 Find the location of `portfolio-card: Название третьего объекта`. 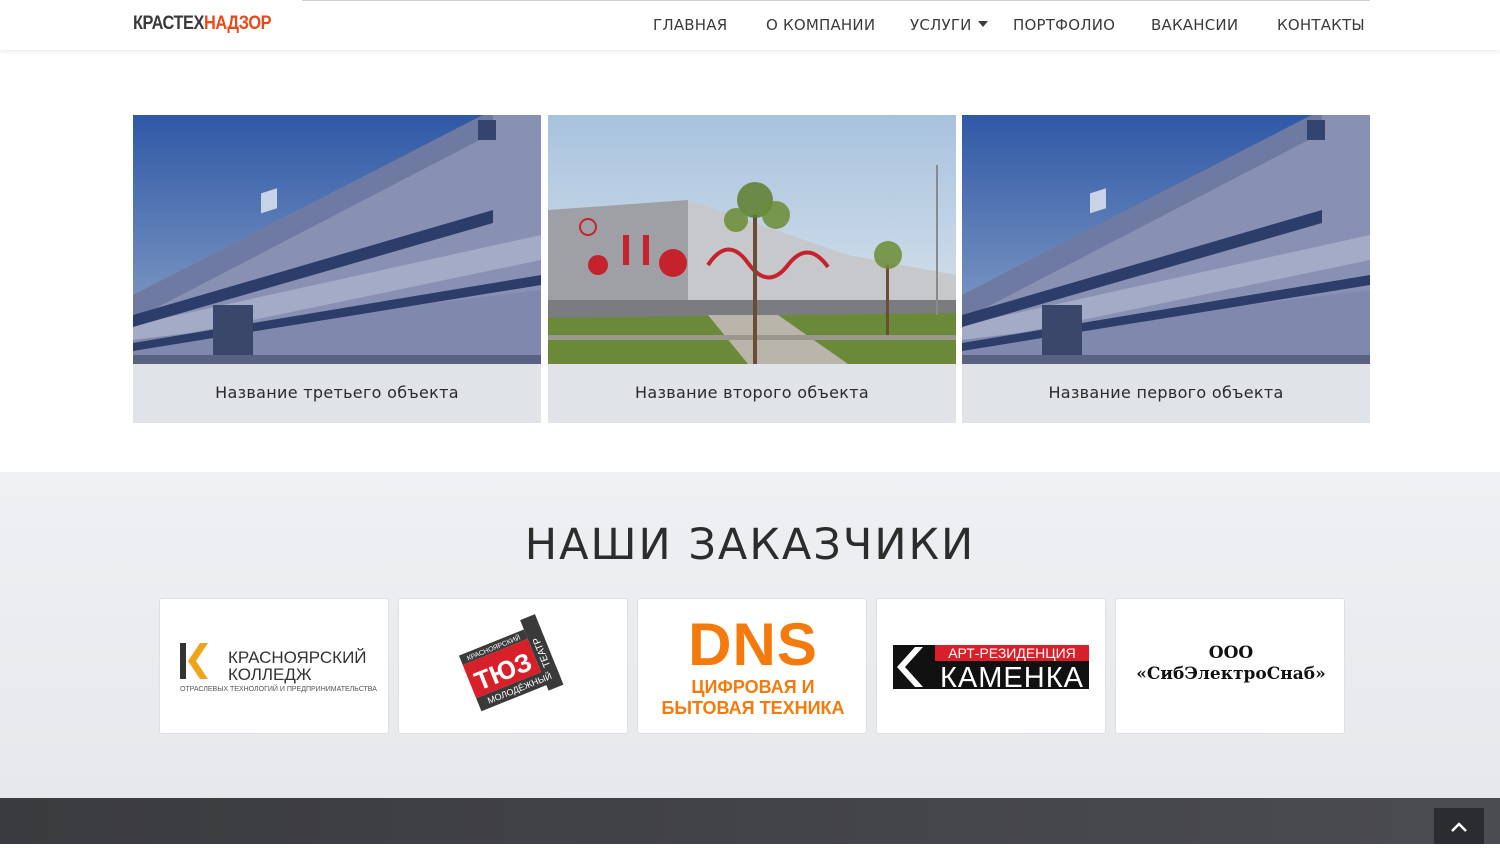

portfolio-card: Название третьего объекта is located at coordinates (337, 269).